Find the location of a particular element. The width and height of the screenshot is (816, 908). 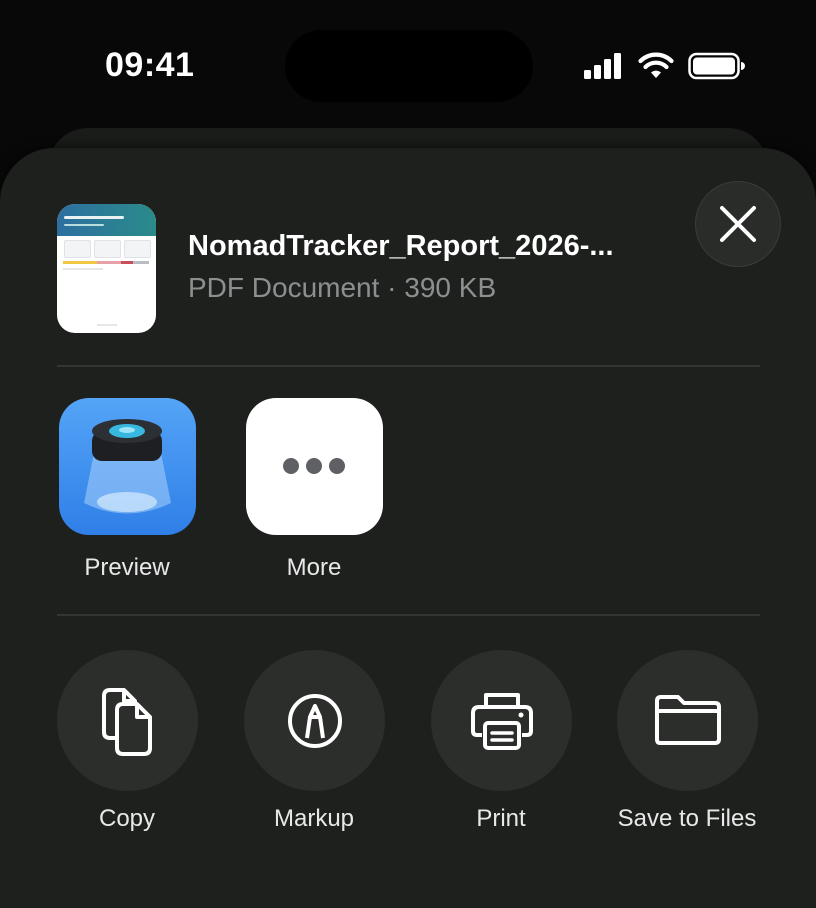

copy-icon is located at coordinates (126, 721).